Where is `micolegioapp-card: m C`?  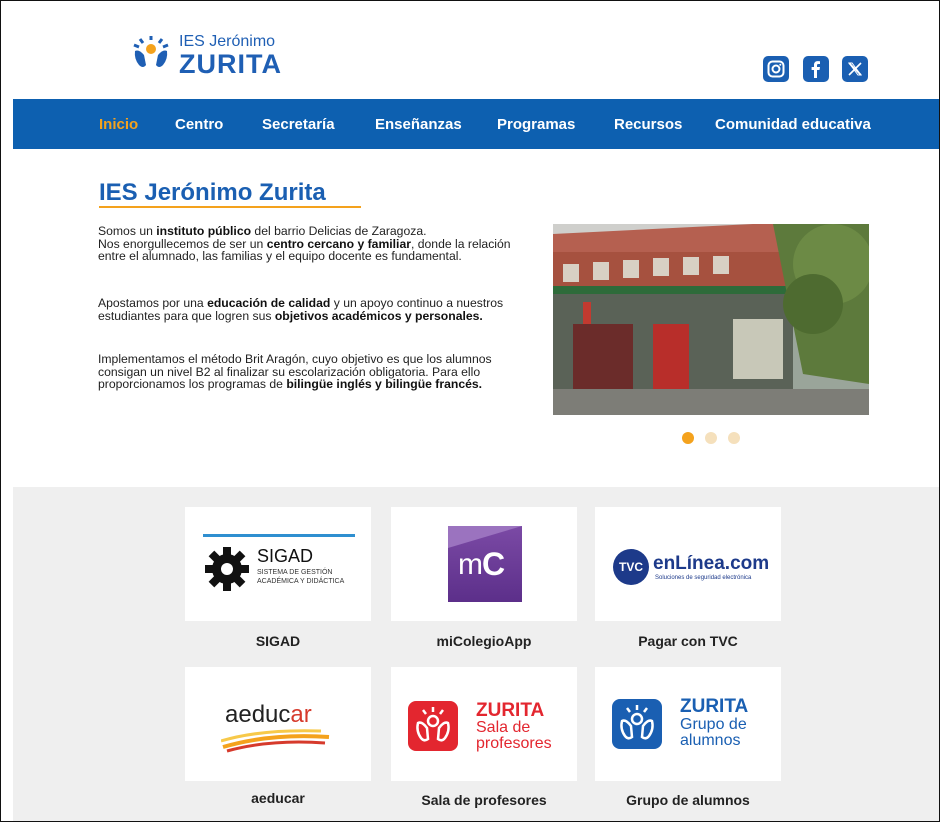
micolegioapp-card: m C is located at coordinates (484, 564).